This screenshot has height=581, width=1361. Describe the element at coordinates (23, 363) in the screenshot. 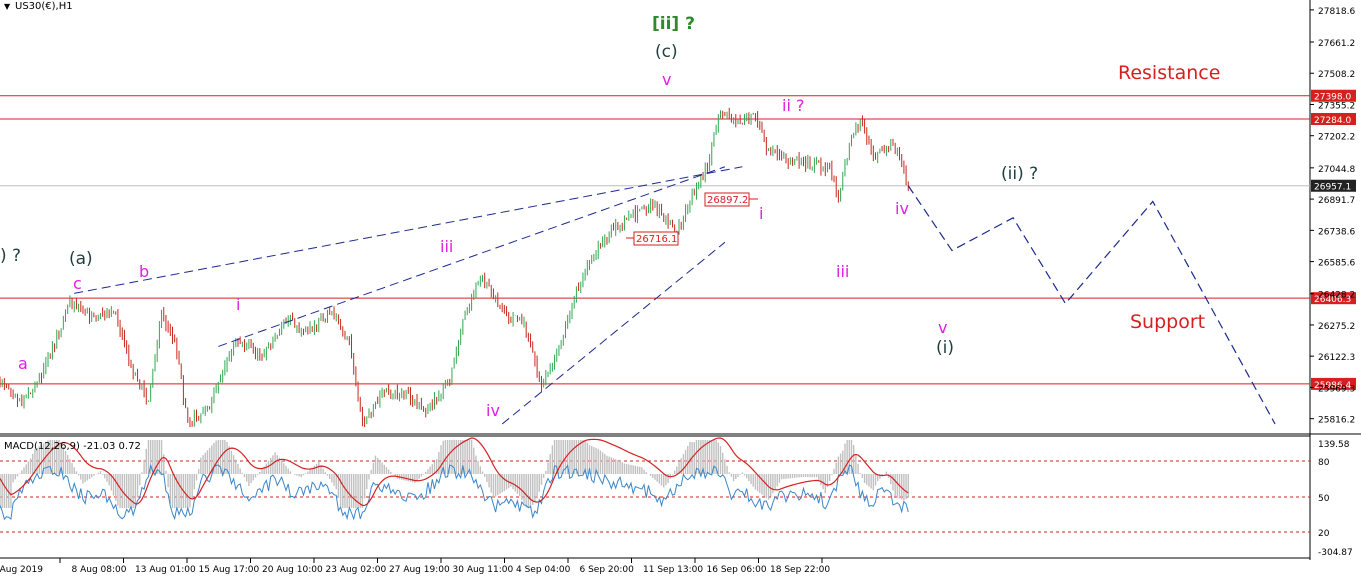

I see `wave-label-a: a` at that location.